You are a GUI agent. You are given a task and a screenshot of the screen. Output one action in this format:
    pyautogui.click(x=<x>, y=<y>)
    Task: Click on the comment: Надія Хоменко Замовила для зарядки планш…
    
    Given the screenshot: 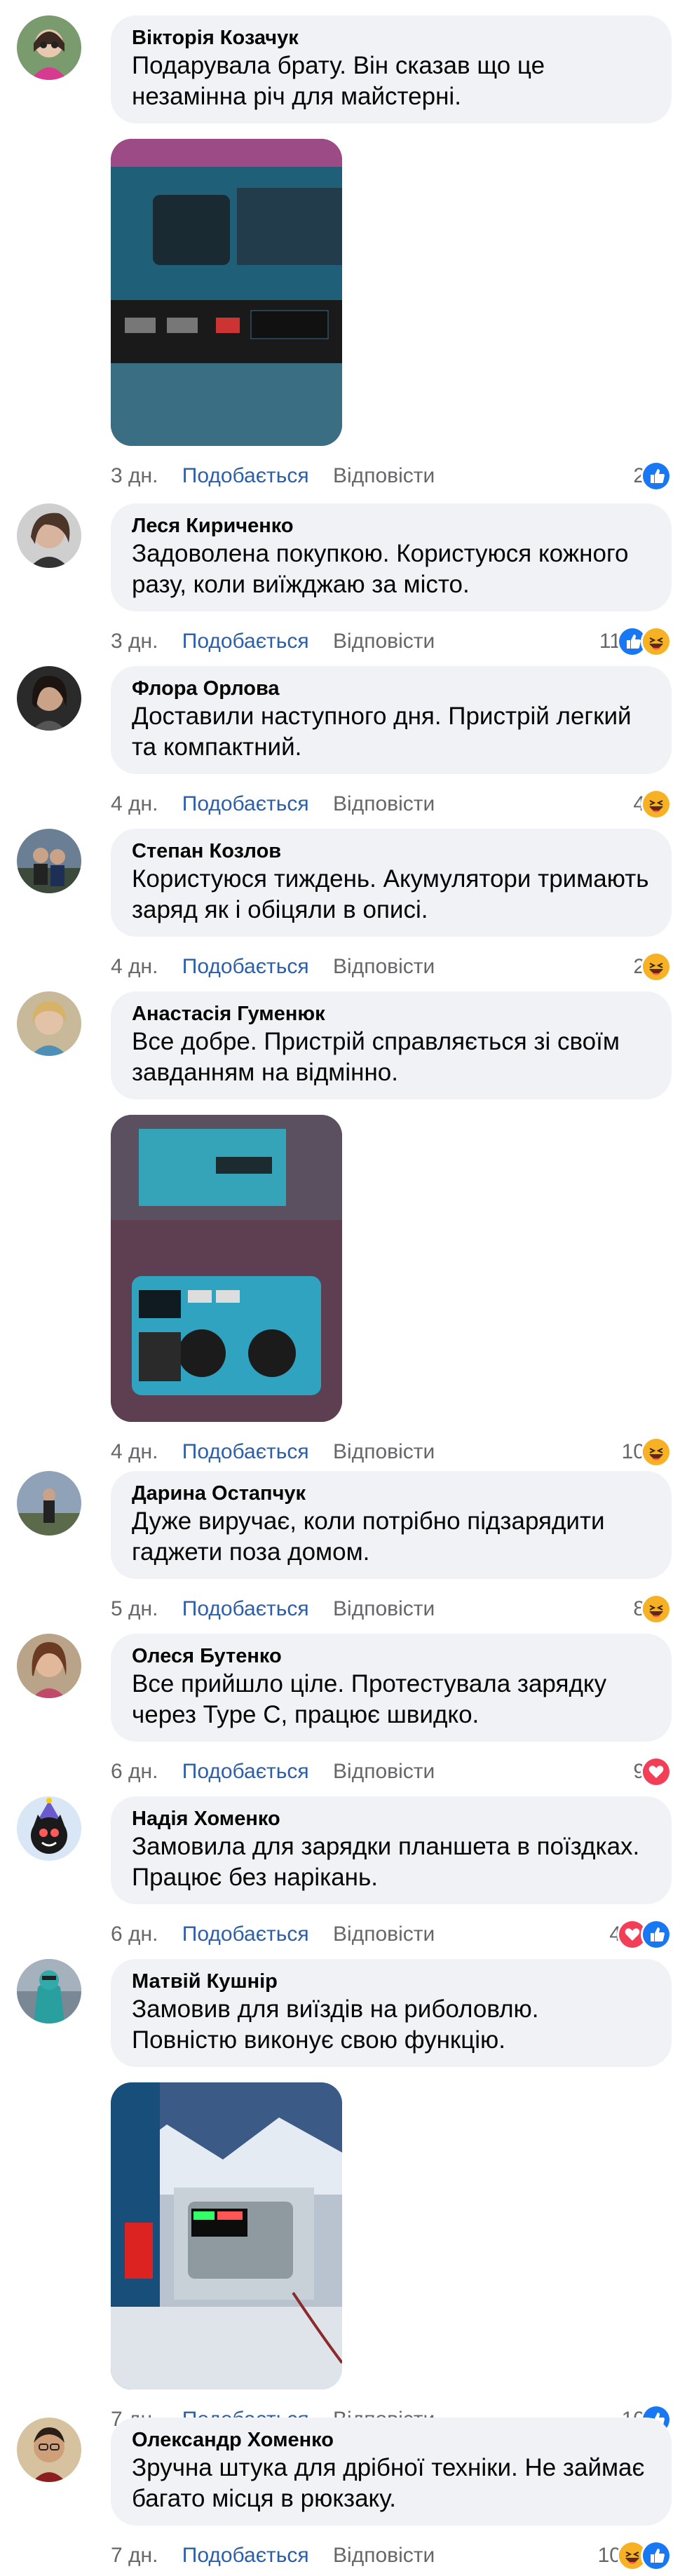 What is the action you would take?
    pyautogui.click(x=336, y=1873)
    